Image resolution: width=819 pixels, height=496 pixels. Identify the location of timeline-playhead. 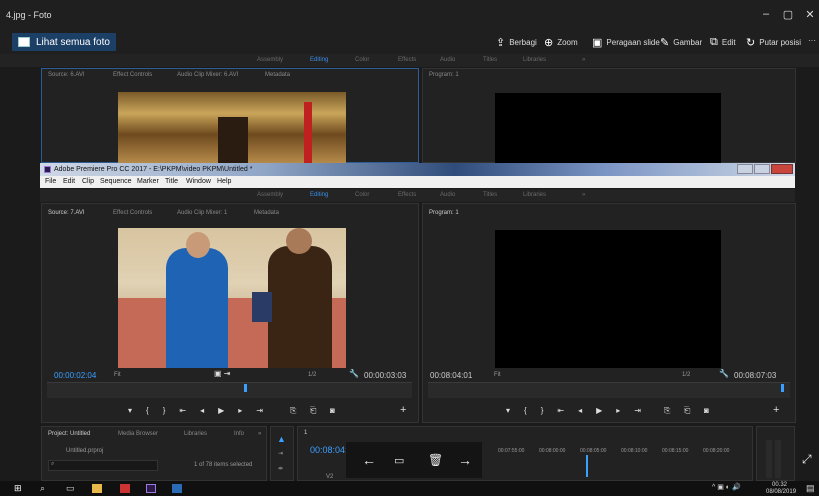
(587, 466).